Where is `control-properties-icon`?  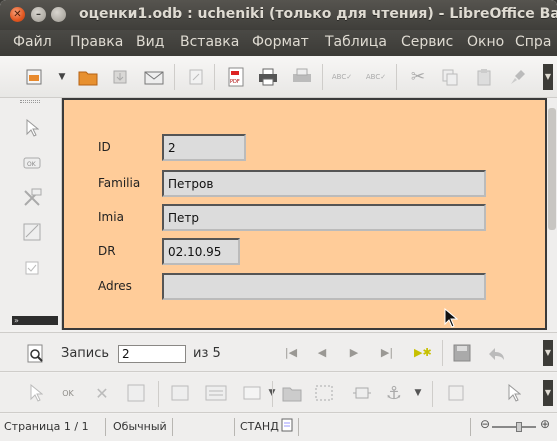 control-properties-icon is located at coordinates (32, 198).